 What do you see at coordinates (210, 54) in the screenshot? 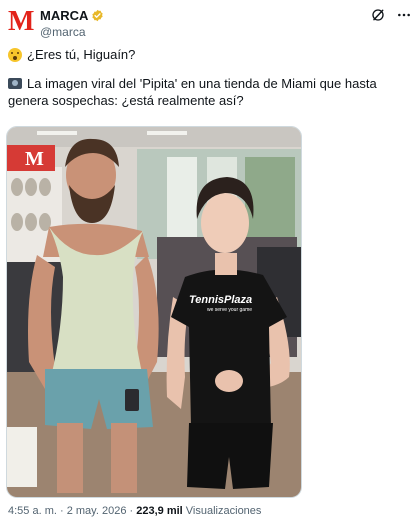
I see `tweet-line-1: ¿Eres tú, Higuaín?` at bounding box center [210, 54].